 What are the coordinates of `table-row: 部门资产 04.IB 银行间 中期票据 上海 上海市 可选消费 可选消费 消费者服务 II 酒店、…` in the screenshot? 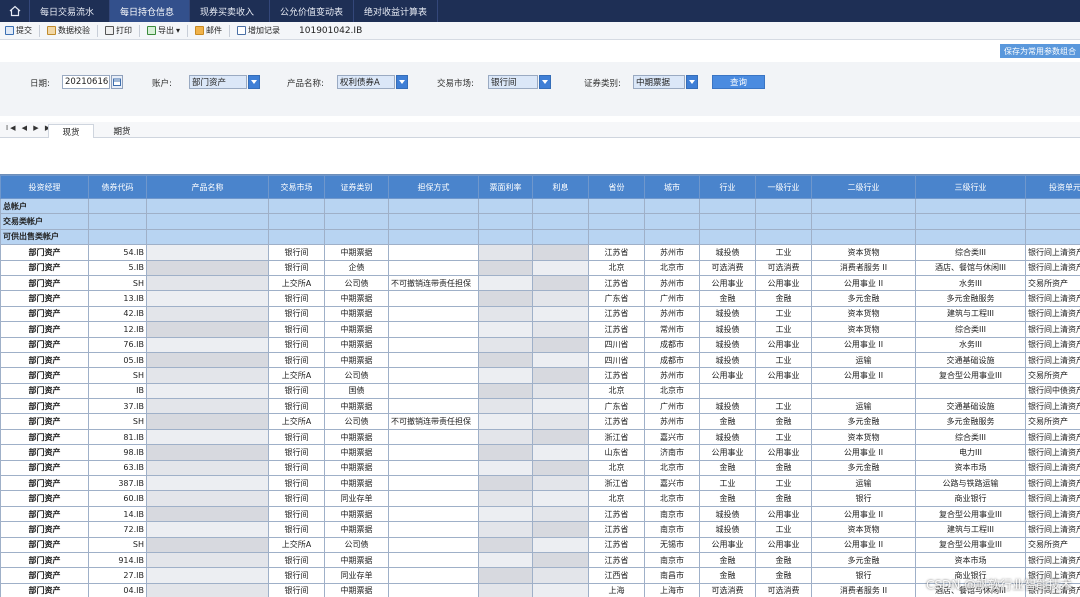 It's located at (540, 589).